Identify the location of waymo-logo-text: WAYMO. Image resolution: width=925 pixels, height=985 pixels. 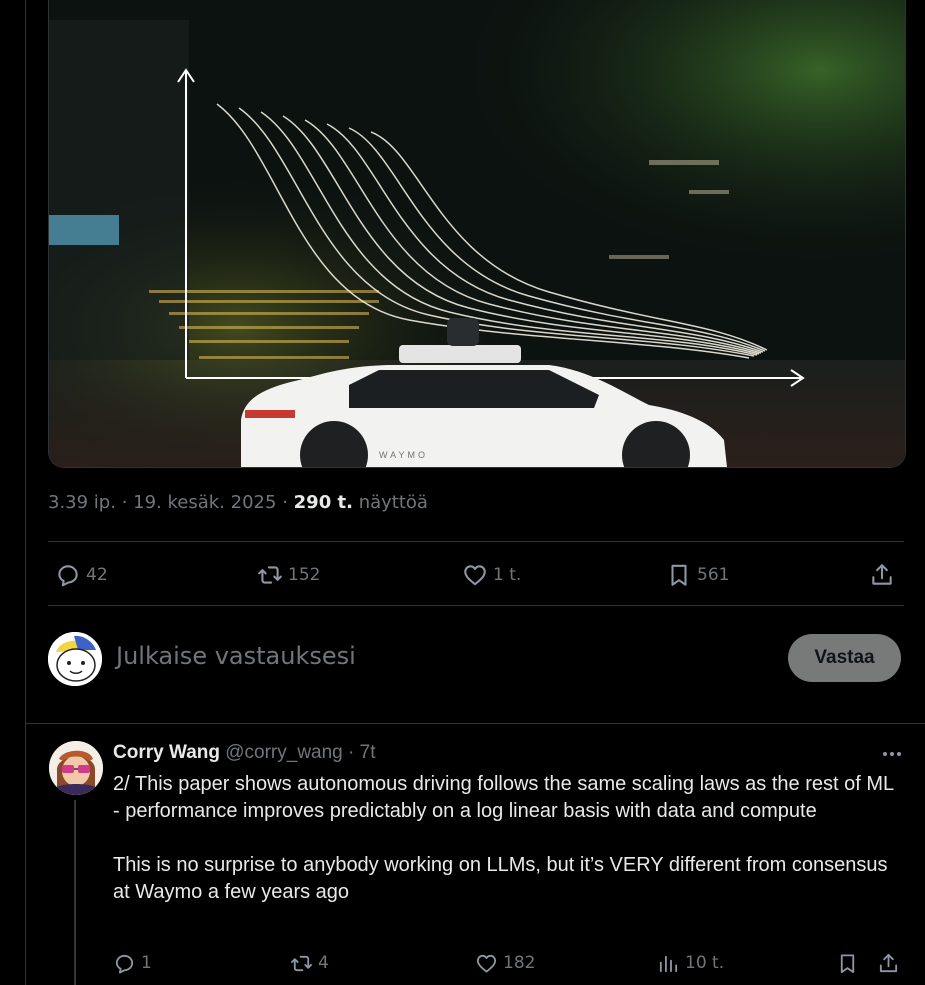
(403, 455).